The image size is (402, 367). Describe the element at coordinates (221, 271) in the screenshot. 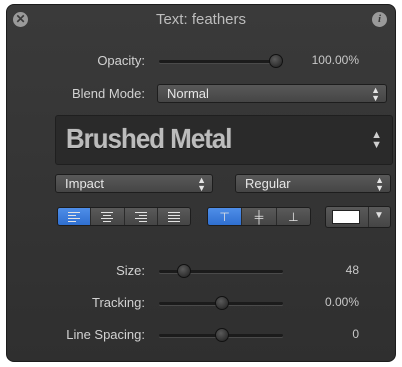

I see `size-slider` at that location.